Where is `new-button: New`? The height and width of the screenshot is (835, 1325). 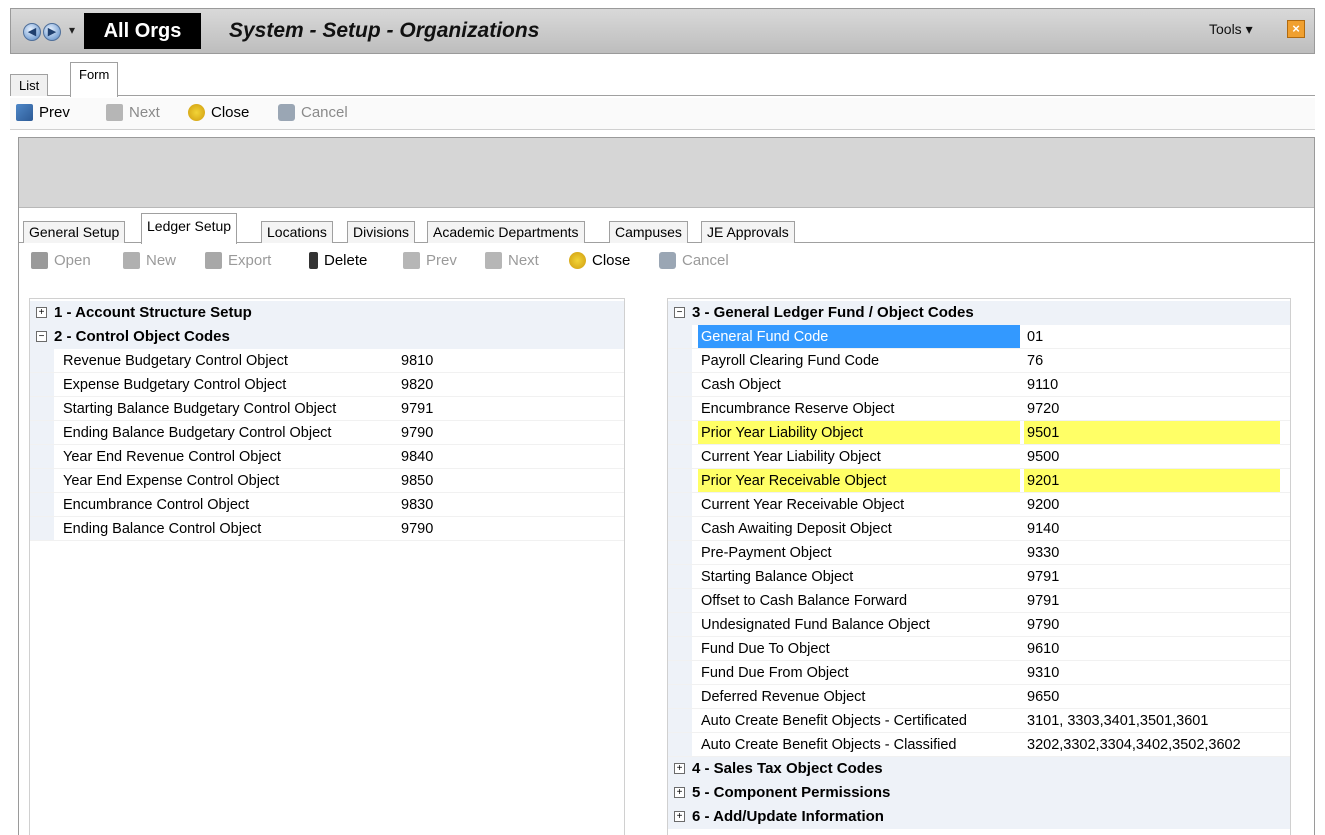 new-button: New is located at coordinates (149, 260).